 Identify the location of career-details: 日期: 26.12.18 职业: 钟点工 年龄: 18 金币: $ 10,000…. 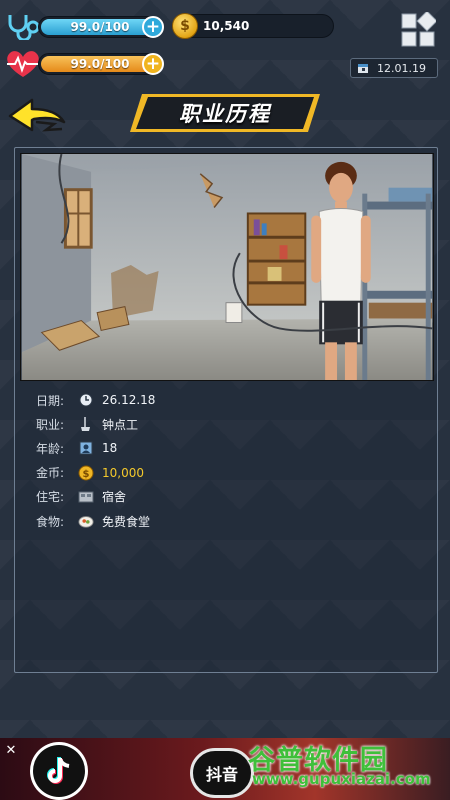
(95, 460).